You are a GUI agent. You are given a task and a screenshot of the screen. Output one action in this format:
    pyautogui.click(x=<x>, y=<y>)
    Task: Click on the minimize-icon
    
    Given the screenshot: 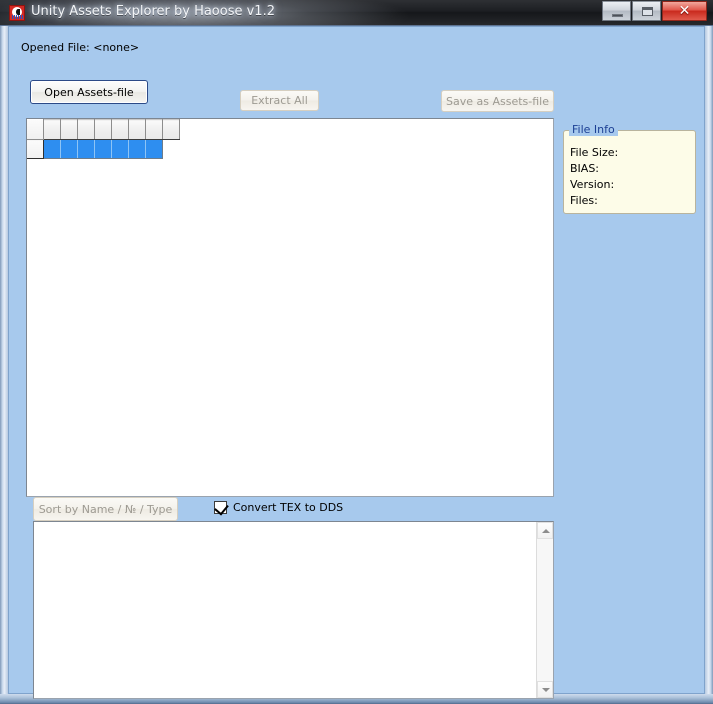 What is the action you would take?
    pyautogui.click(x=617, y=15)
    